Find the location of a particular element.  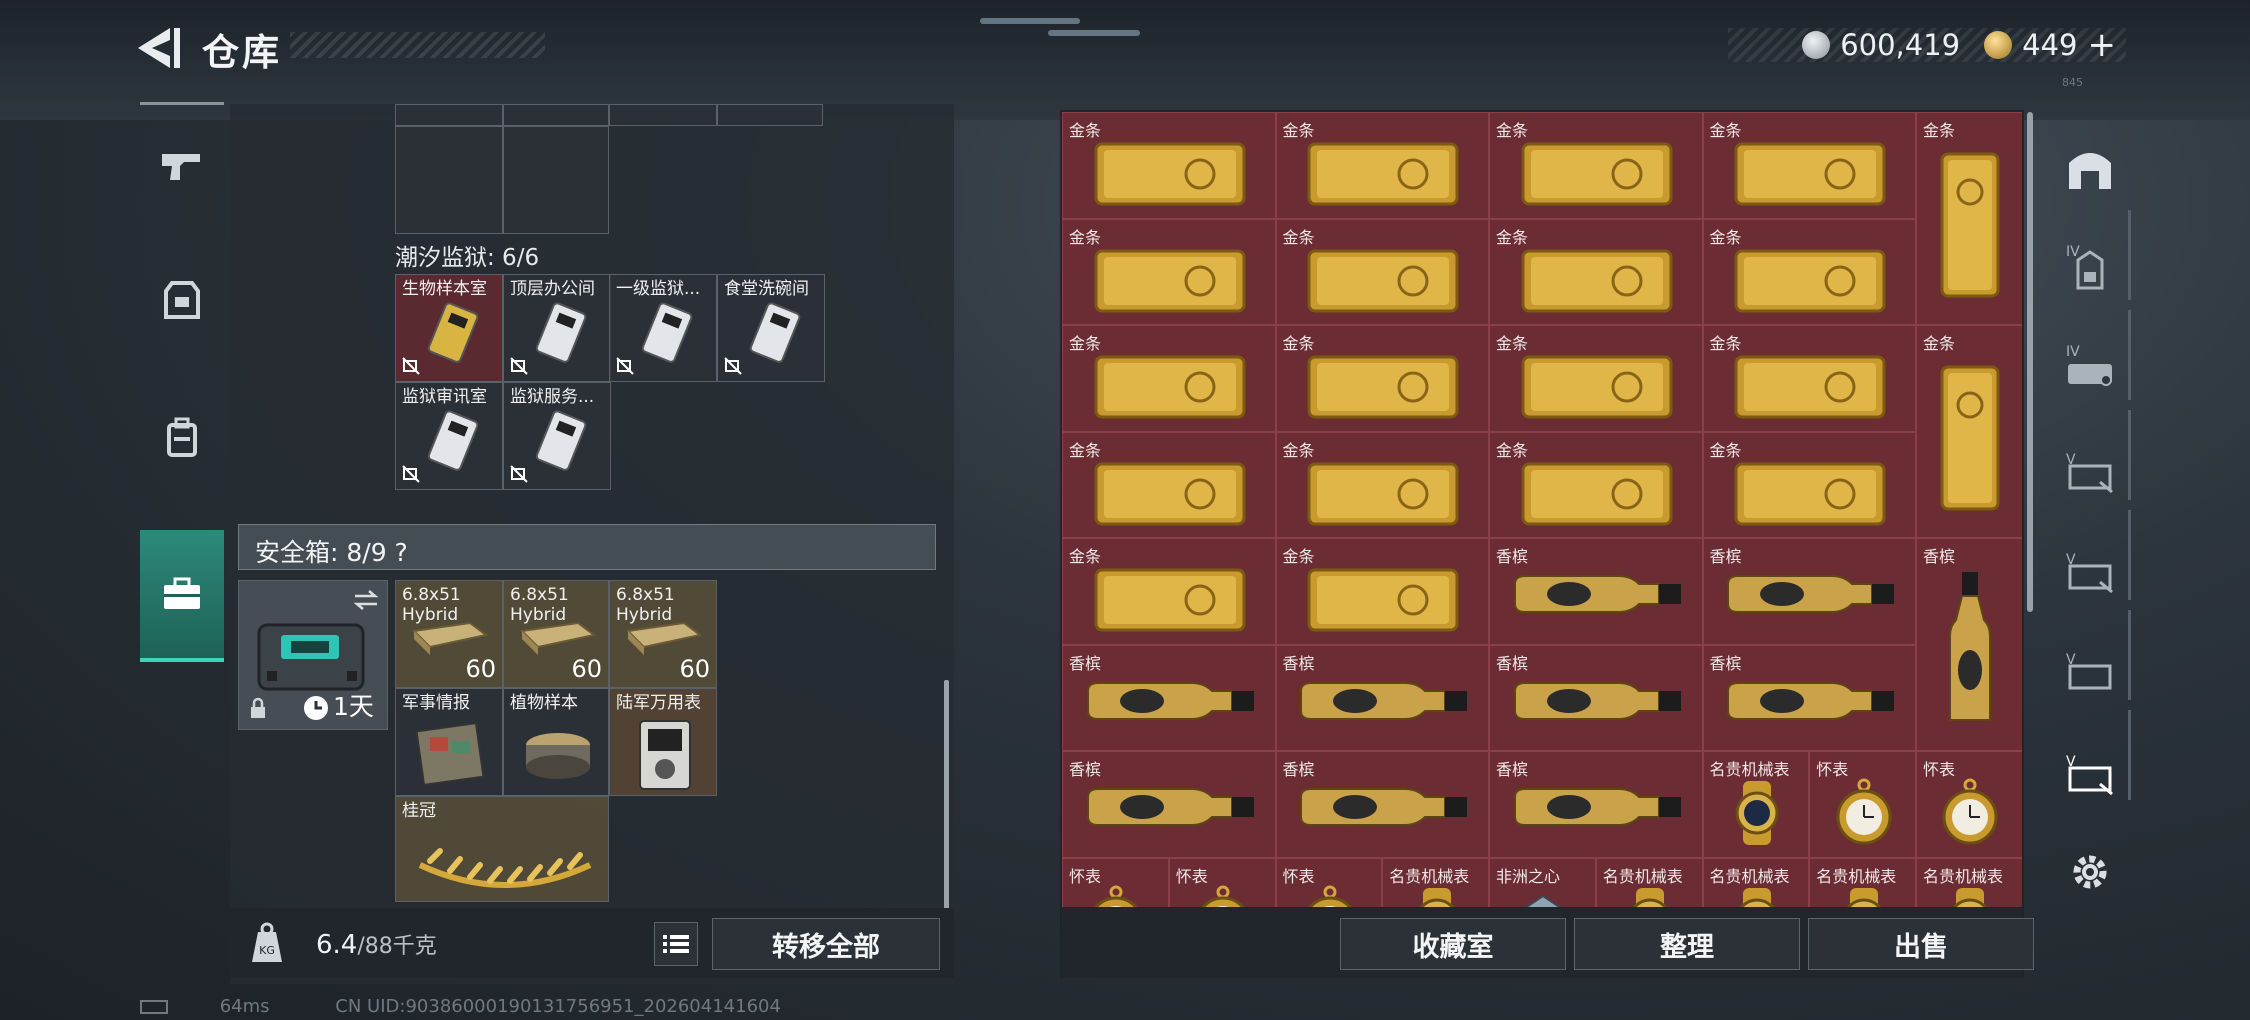

rig-iv-tab: IV is located at coordinates (2090, 268).